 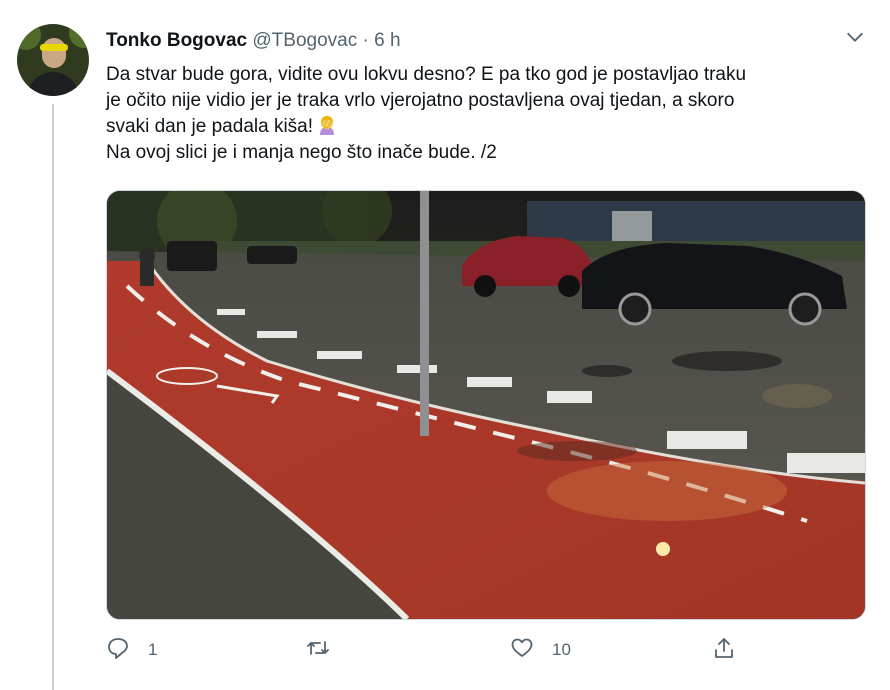 I want to click on share-icon, so click(x=724, y=650).